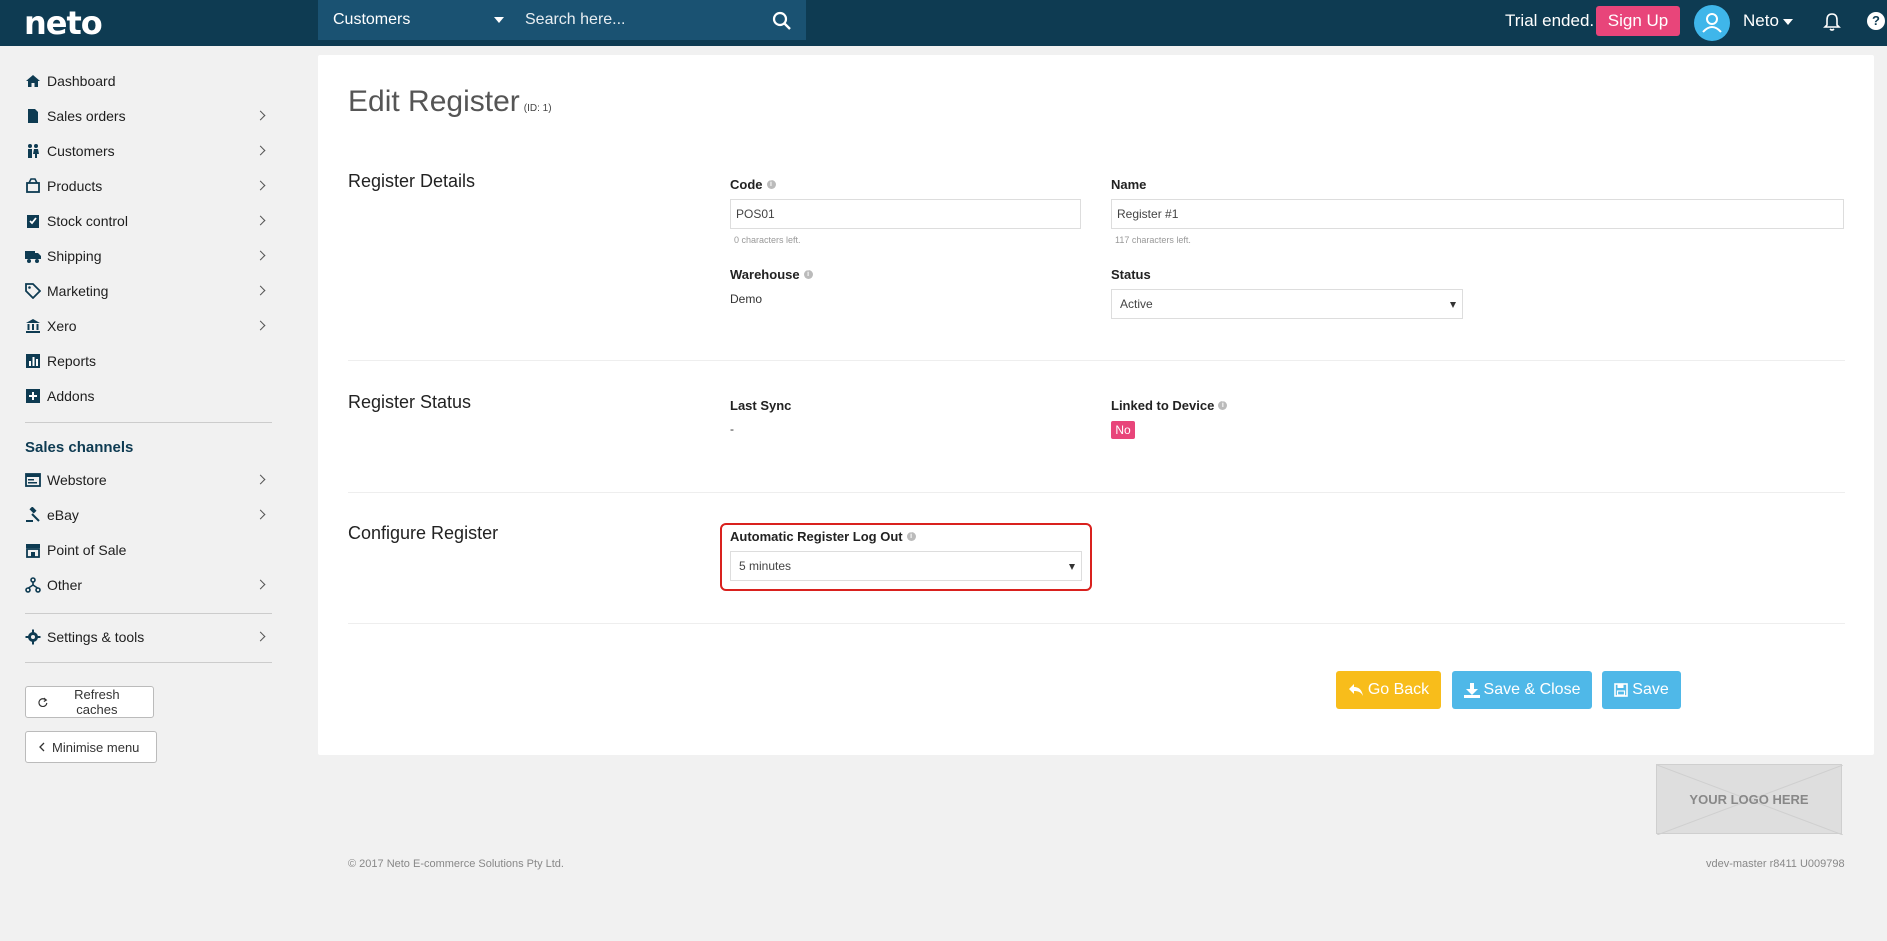  Describe the element at coordinates (906, 566) in the screenshot. I see `auto-logout-select: 5 minutes` at that location.